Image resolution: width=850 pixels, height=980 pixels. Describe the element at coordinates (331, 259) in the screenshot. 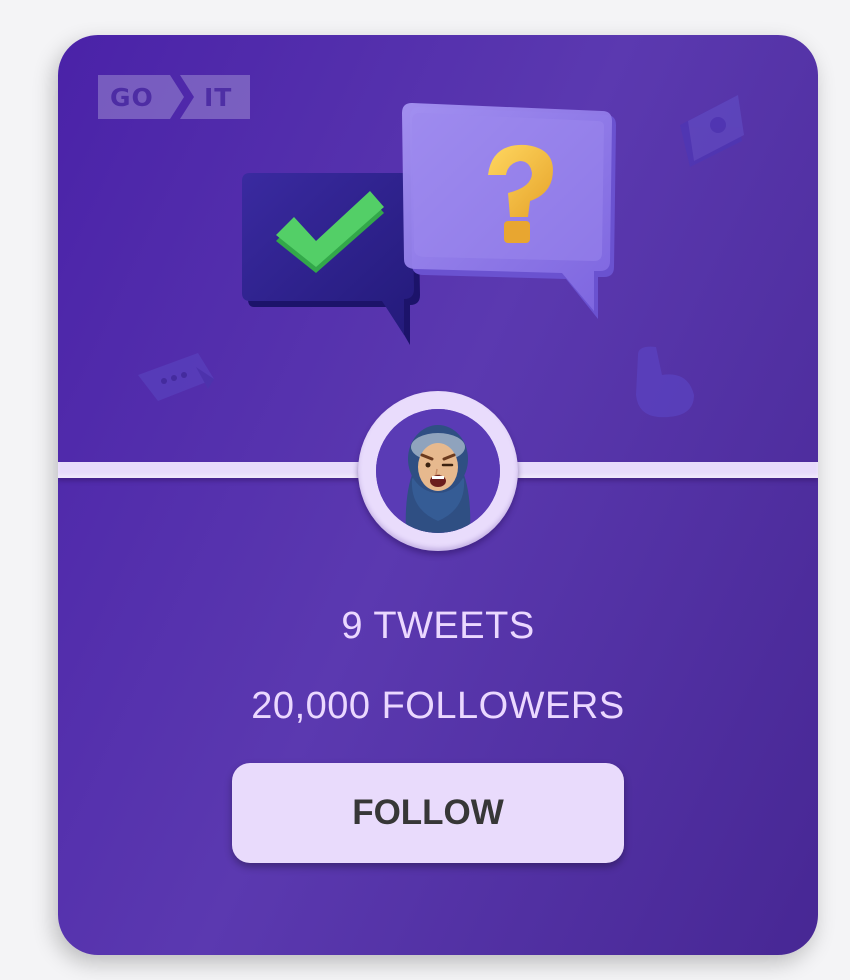

I see `checkmark-bubble-icon` at that location.